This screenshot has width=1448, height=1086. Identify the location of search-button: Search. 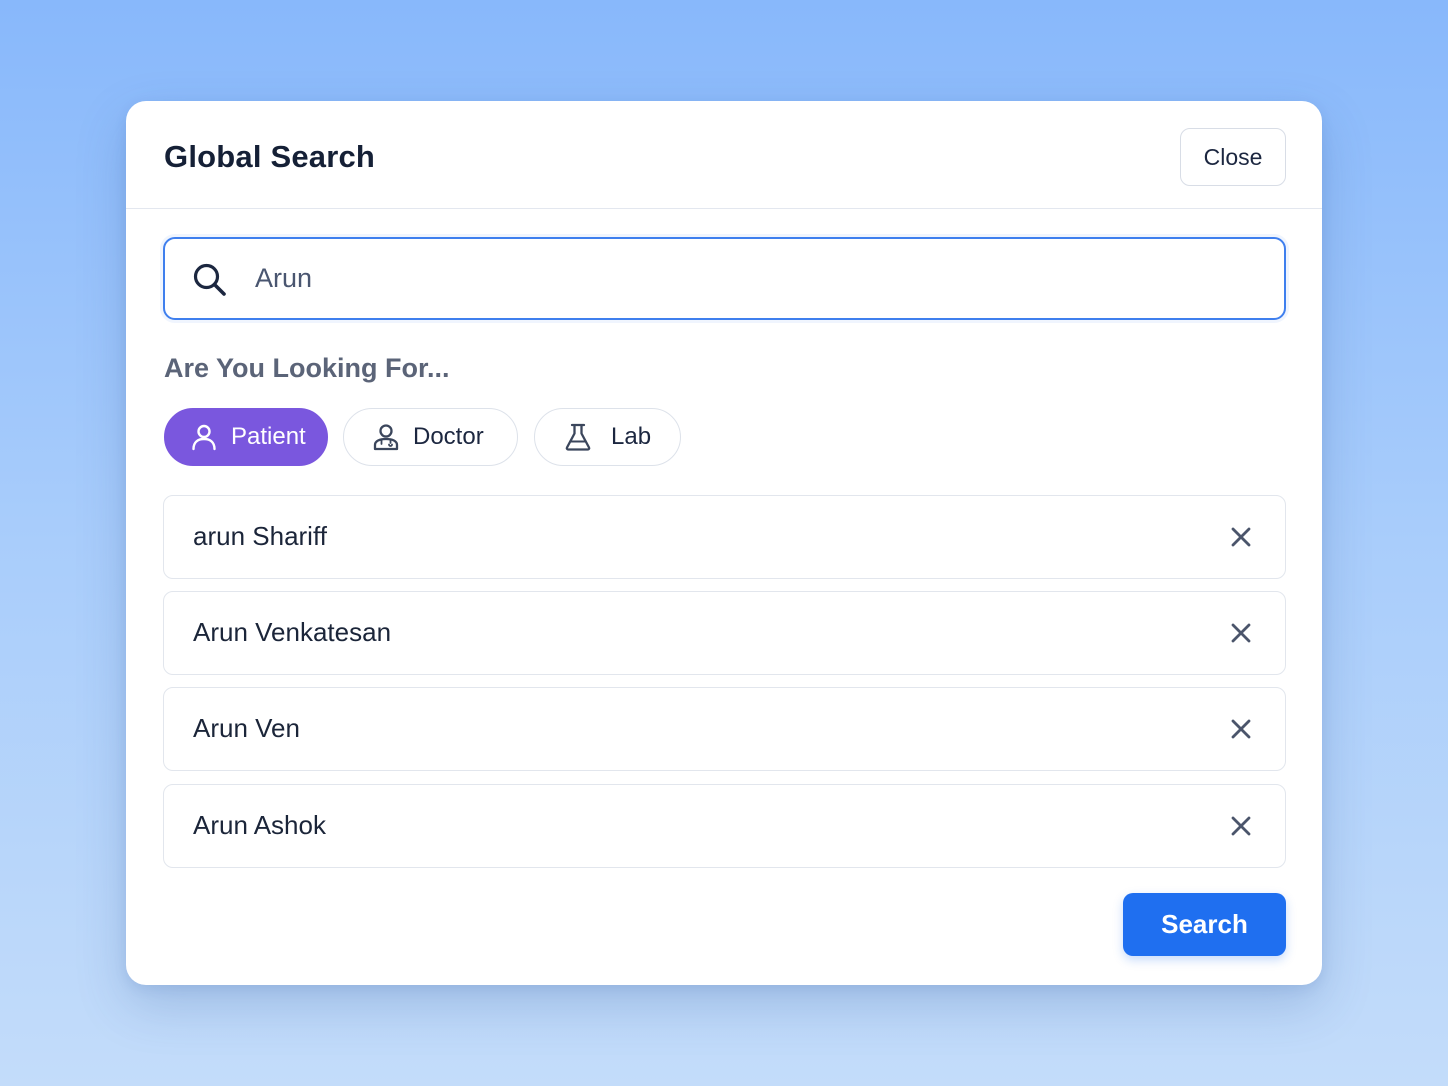
(1204, 924).